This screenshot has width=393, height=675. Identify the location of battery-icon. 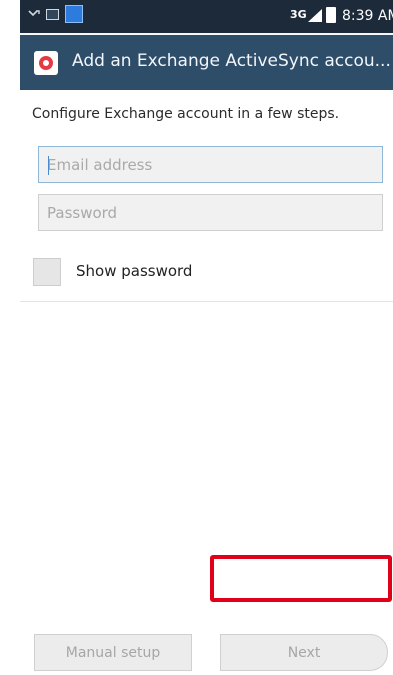
(331, 15).